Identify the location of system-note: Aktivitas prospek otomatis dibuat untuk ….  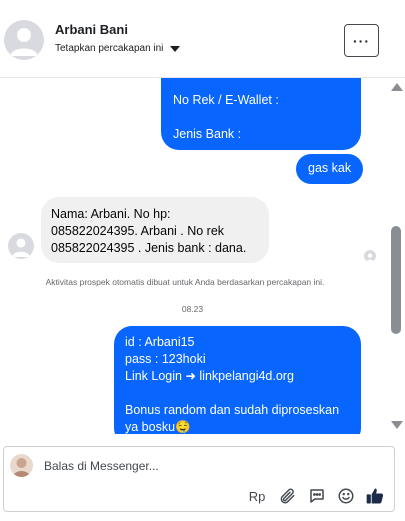
(185, 282).